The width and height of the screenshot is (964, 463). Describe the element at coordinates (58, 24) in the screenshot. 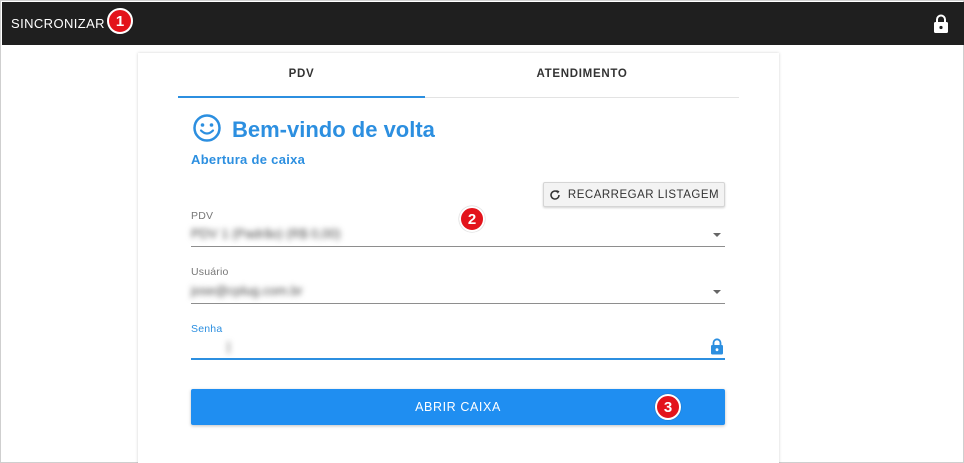

I see `sync-button: SINCRONIZAR` at that location.